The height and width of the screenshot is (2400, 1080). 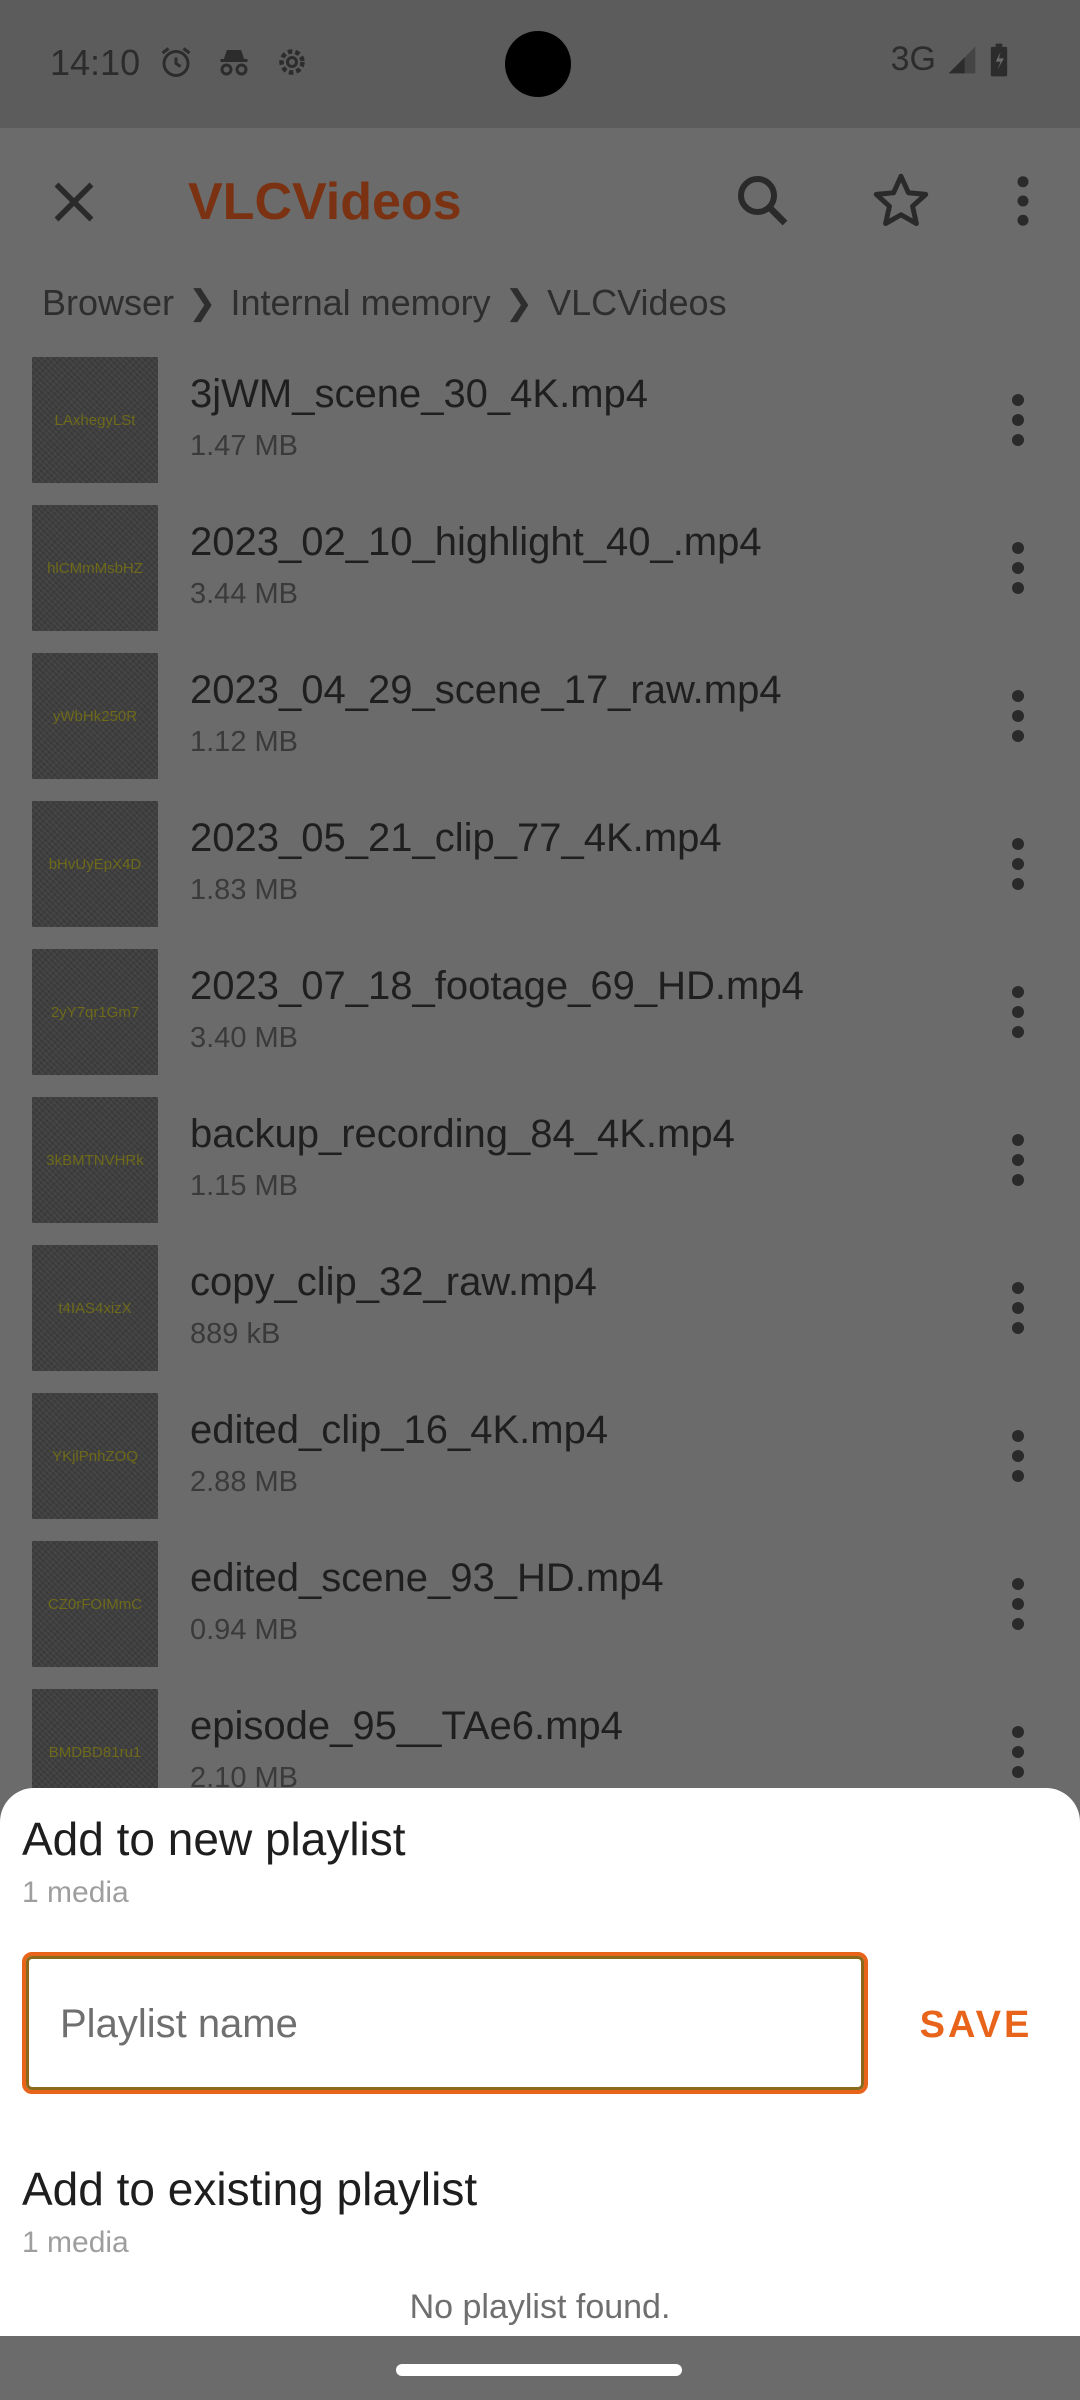 I want to click on signal-icon, so click(x=962, y=59).